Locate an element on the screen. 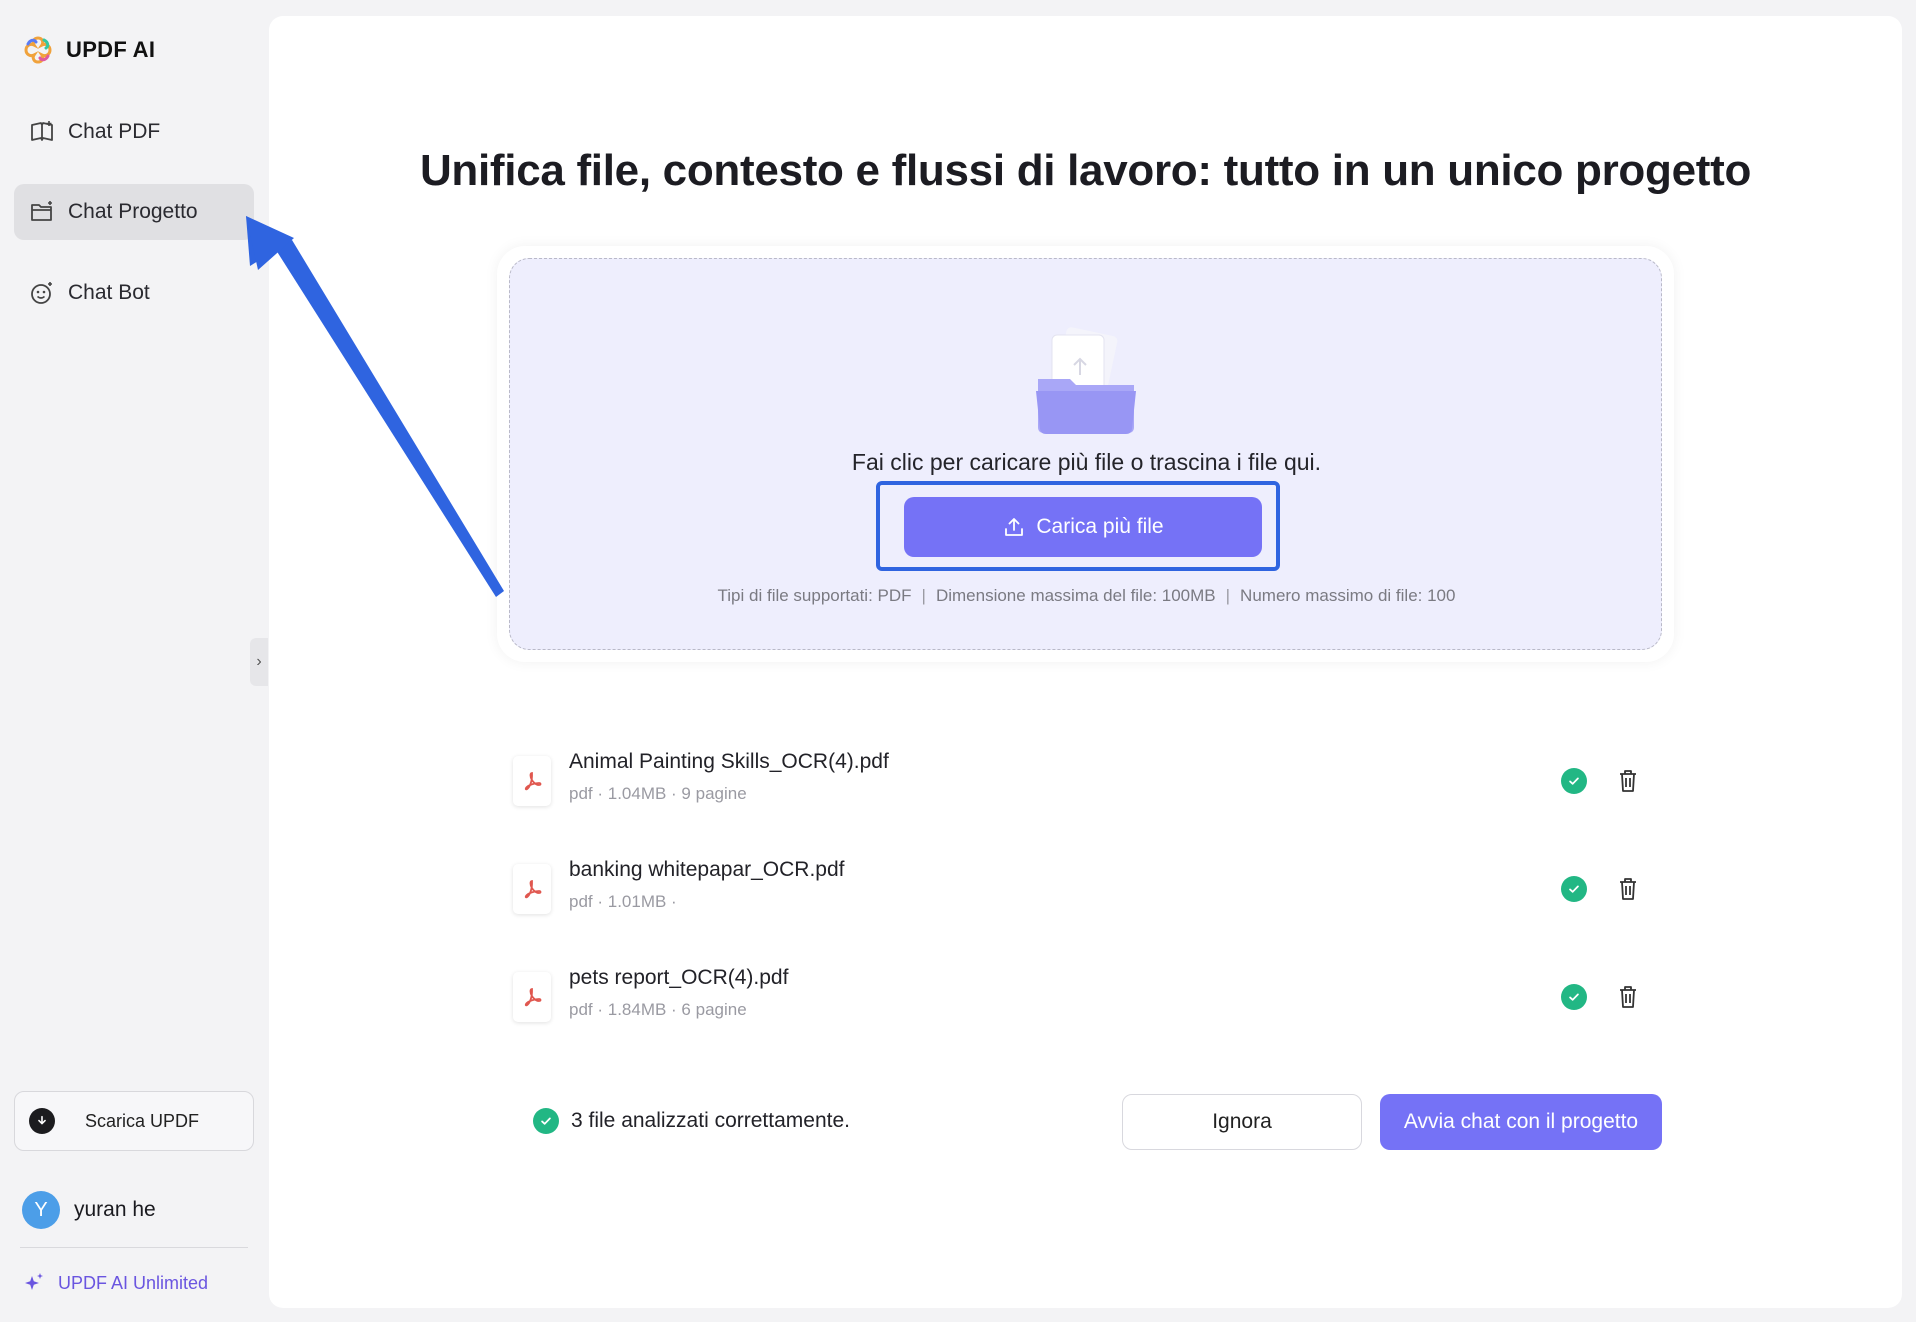 Image resolution: width=1916 pixels, height=1322 pixels. analysis-status: 3 file analizzati correttamente. is located at coordinates (691, 1121).